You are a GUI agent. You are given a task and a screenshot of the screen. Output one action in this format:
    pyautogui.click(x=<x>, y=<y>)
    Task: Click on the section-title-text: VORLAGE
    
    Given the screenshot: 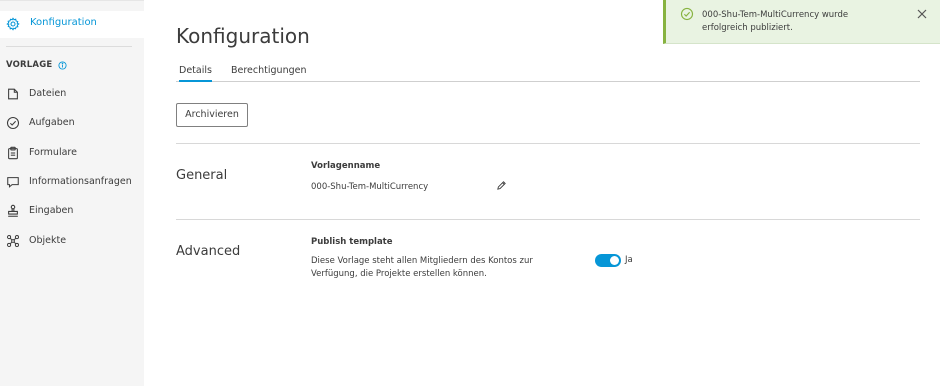 What is the action you would take?
    pyautogui.click(x=29, y=65)
    